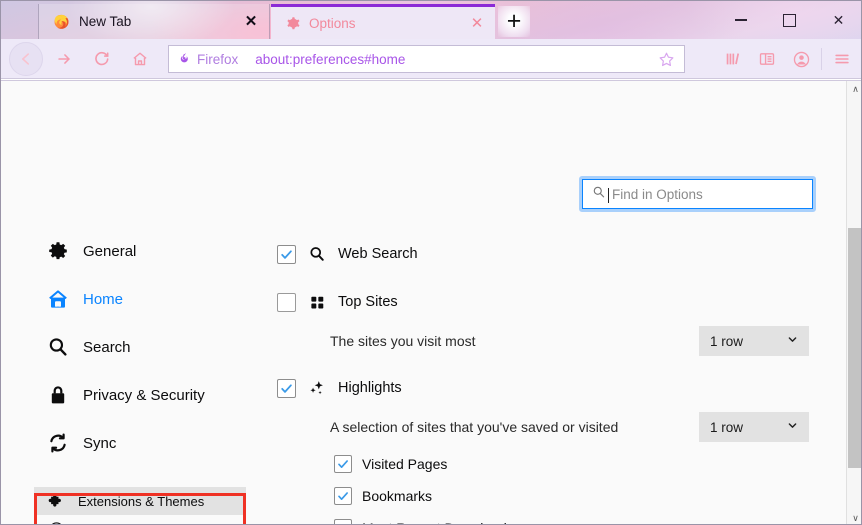 This screenshot has height=525, width=862. I want to click on forward-button, so click(64, 59).